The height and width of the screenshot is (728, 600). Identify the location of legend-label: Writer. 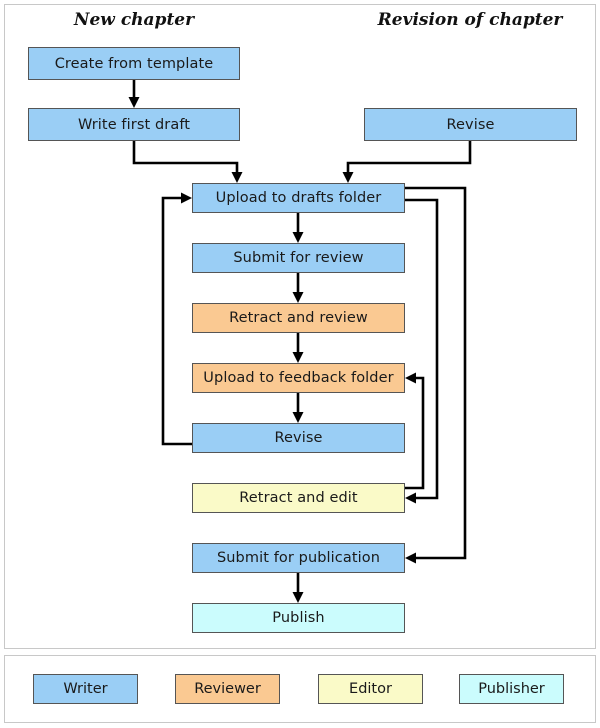
(85, 689).